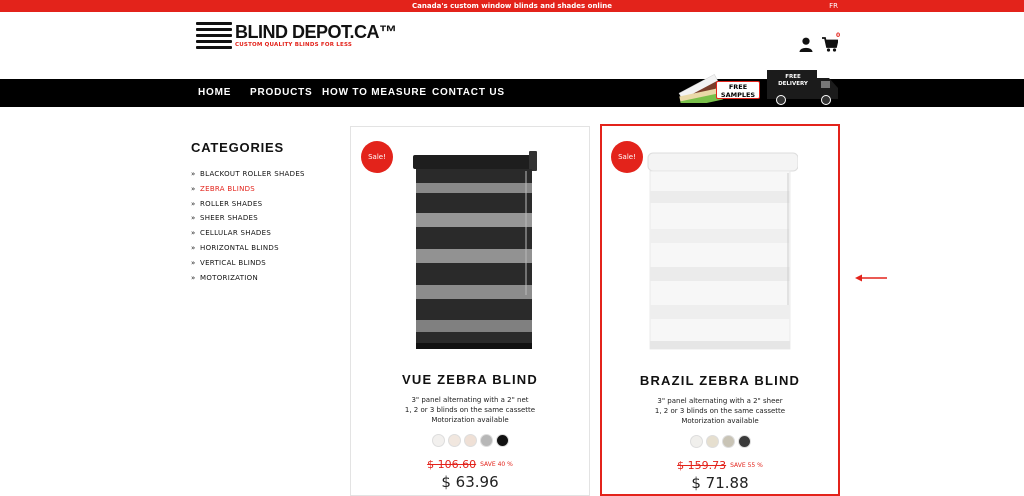 This screenshot has width=1024, height=496. I want to click on cart-count-badge: 0, so click(838, 35).